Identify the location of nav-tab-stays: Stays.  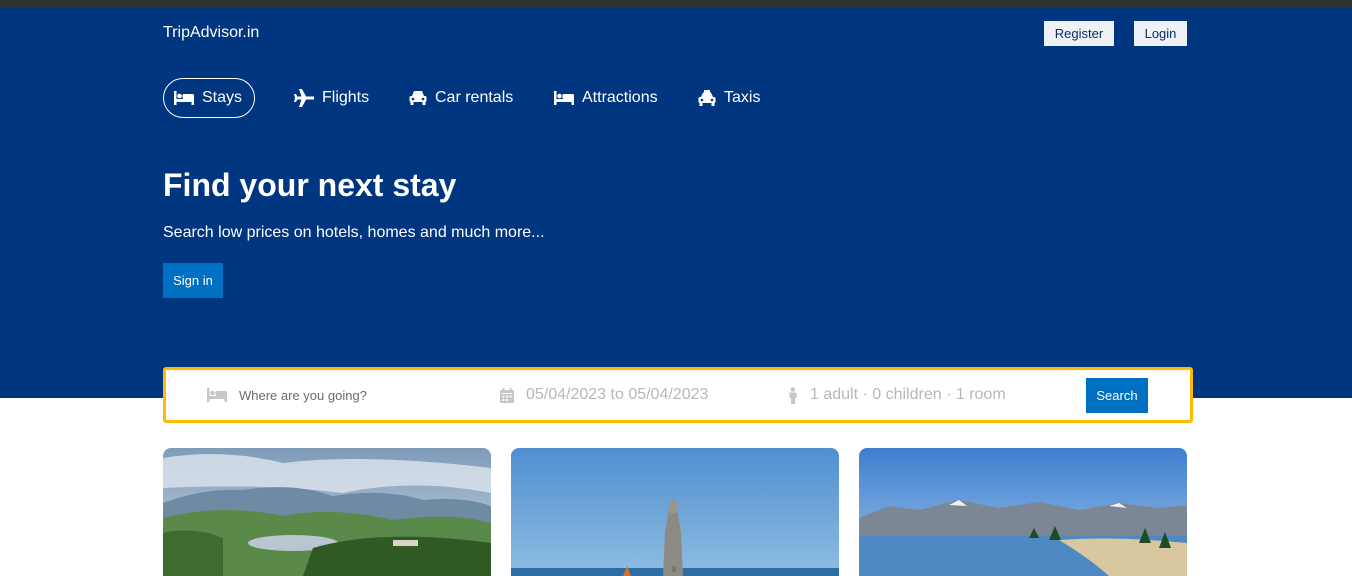
(209, 98).